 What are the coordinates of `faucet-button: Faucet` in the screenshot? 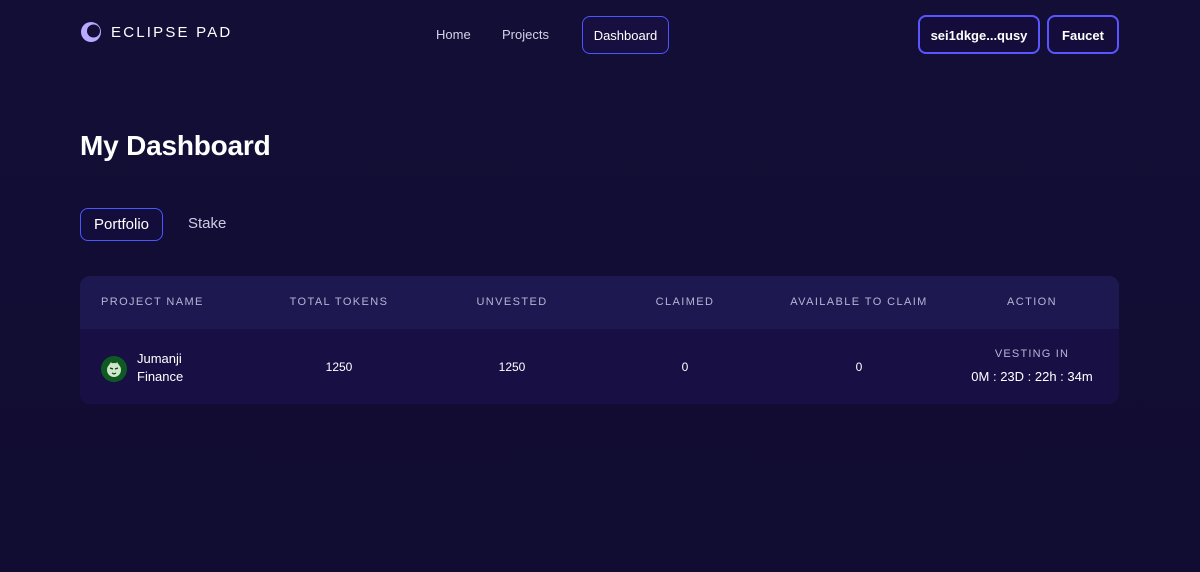 It's located at (1083, 34).